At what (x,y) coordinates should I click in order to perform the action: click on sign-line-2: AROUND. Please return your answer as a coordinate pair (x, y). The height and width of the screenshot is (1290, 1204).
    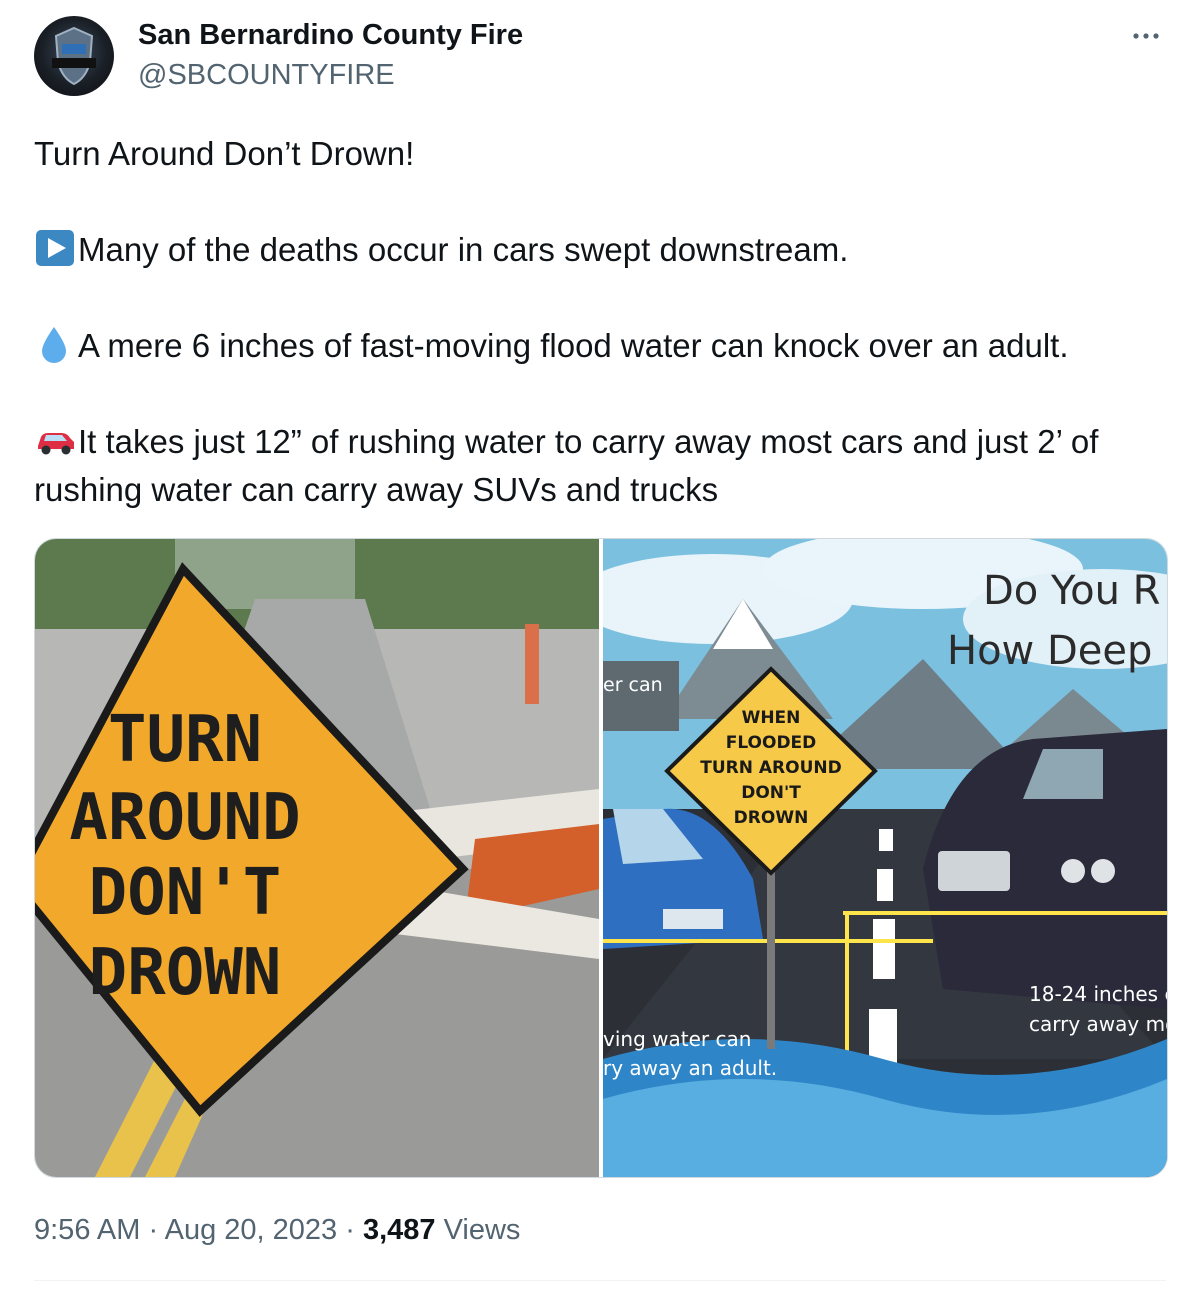
    Looking at the image, I should click on (184, 818).